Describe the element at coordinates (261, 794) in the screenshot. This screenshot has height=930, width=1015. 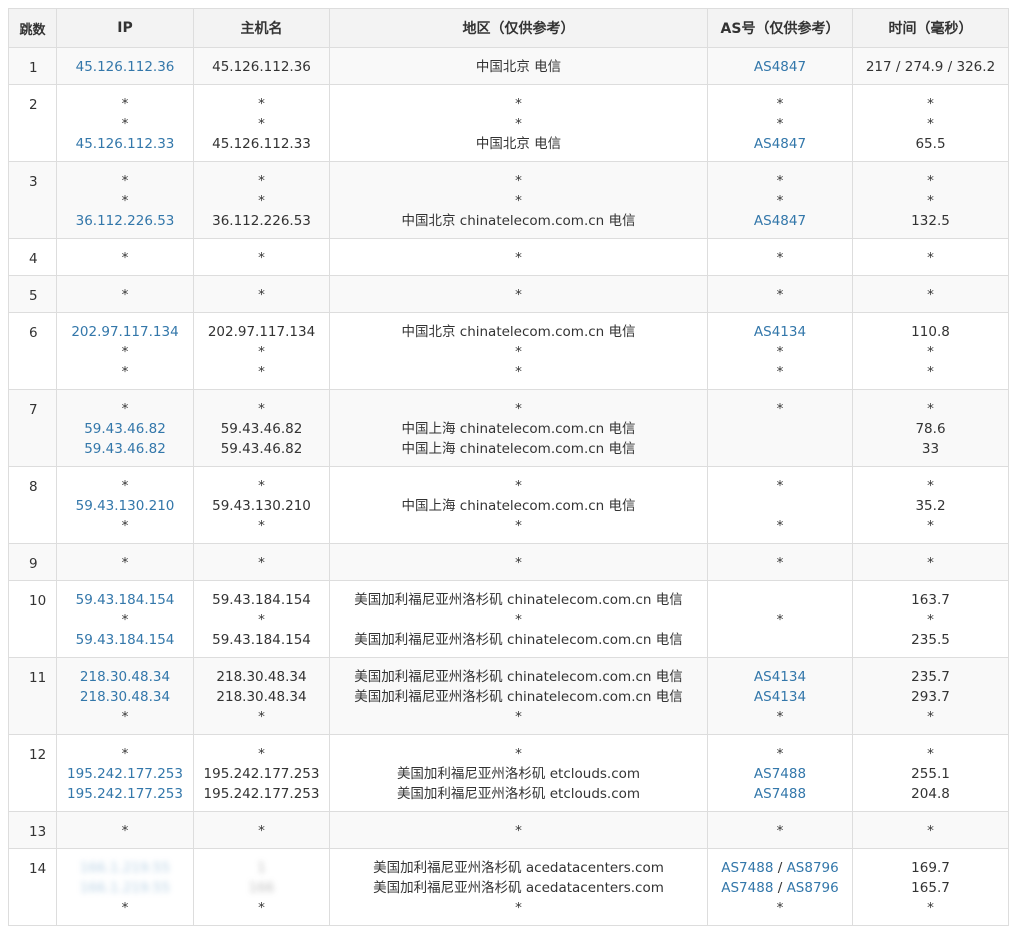
I see `host-line: 195.242.177.253` at that location.